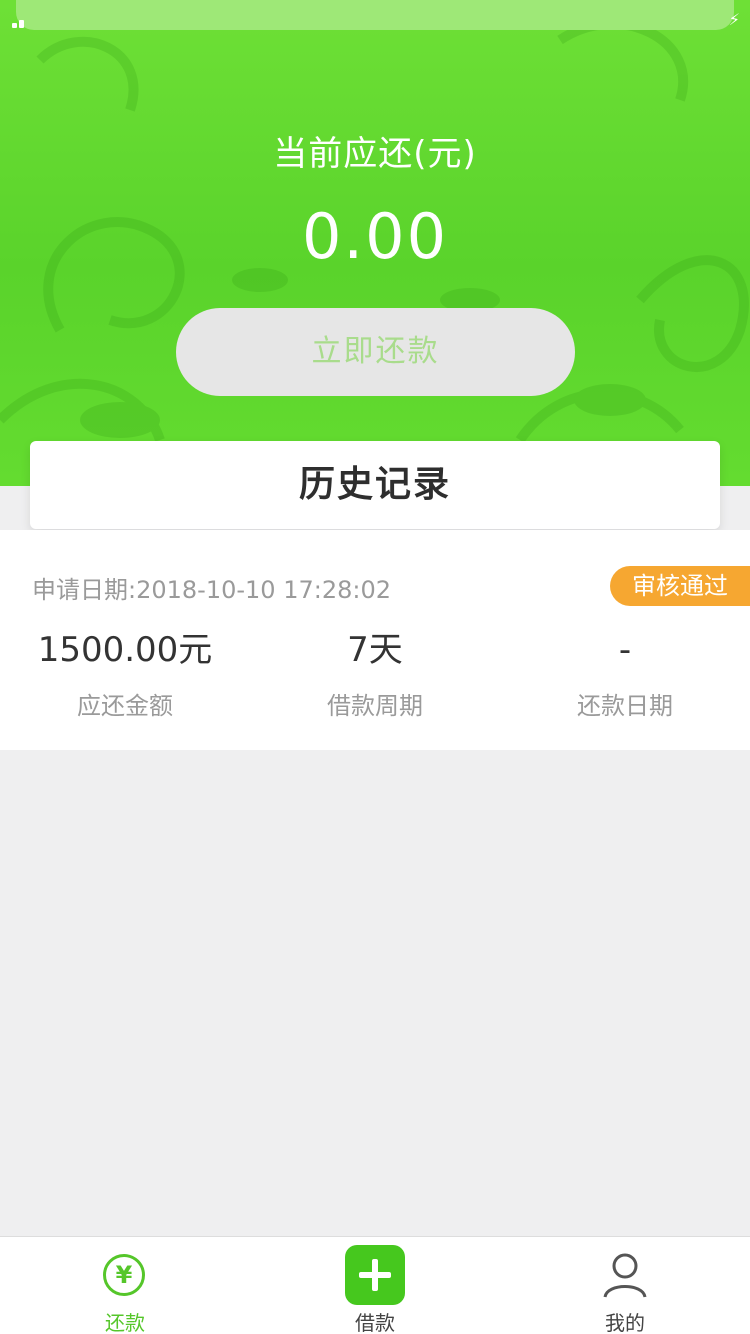 The height and width of the screenshot is (1334, 750). What do you see at coordinates (375, 15) in the screenshot?
I see `notification-banner` at bounding box center [375, 15].